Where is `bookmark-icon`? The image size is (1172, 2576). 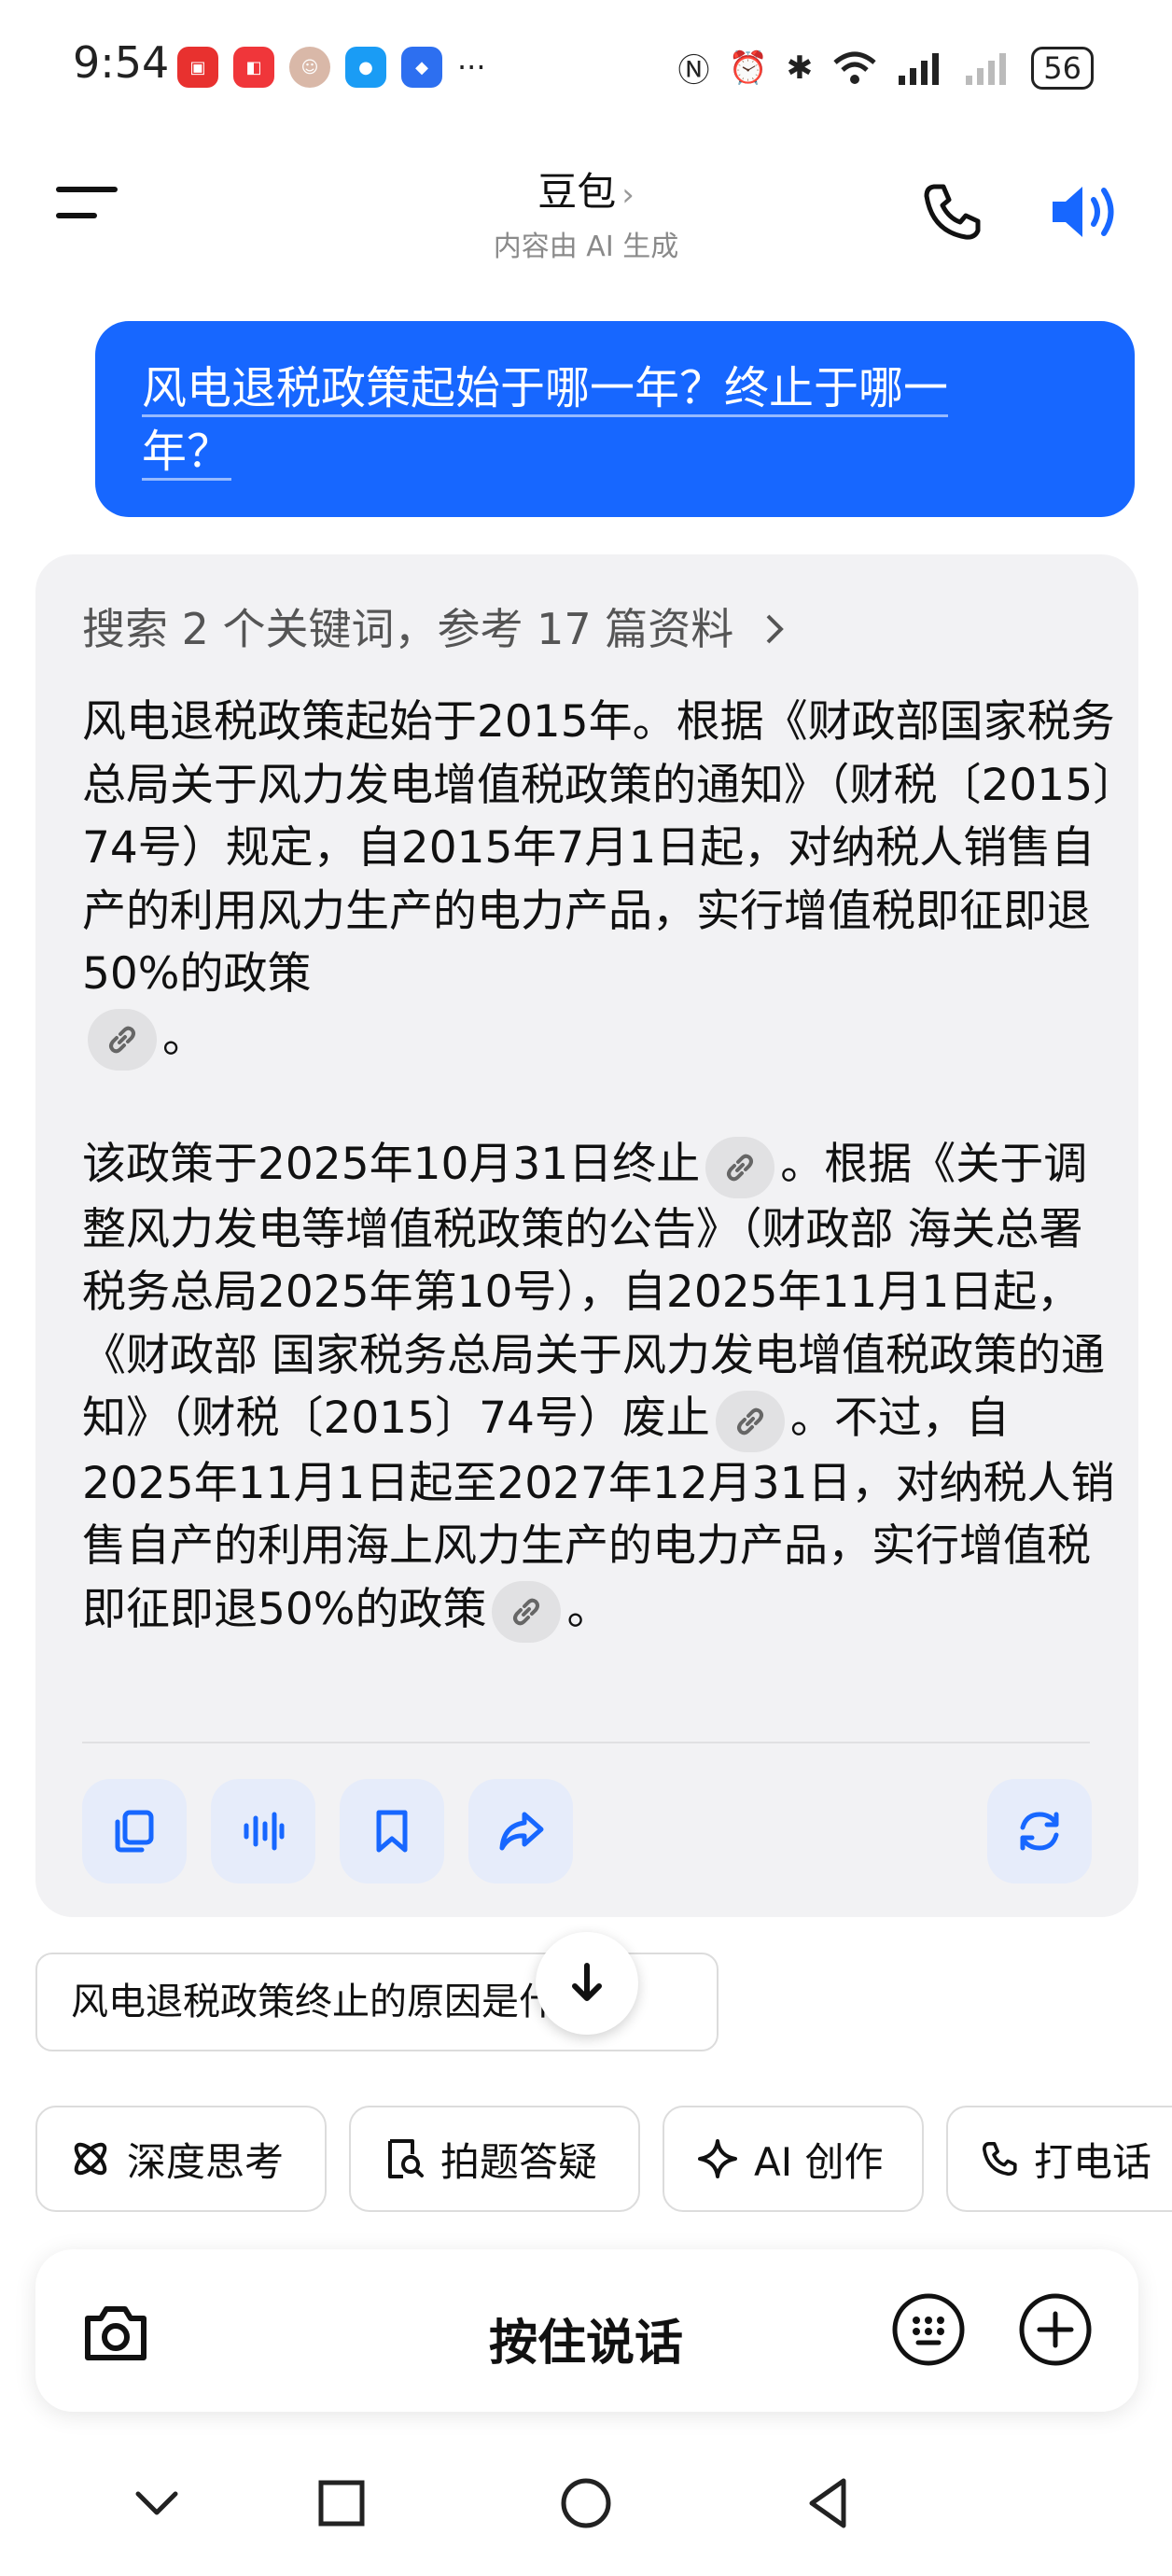
bookmark-icon is located at coordinates (392, 1831).